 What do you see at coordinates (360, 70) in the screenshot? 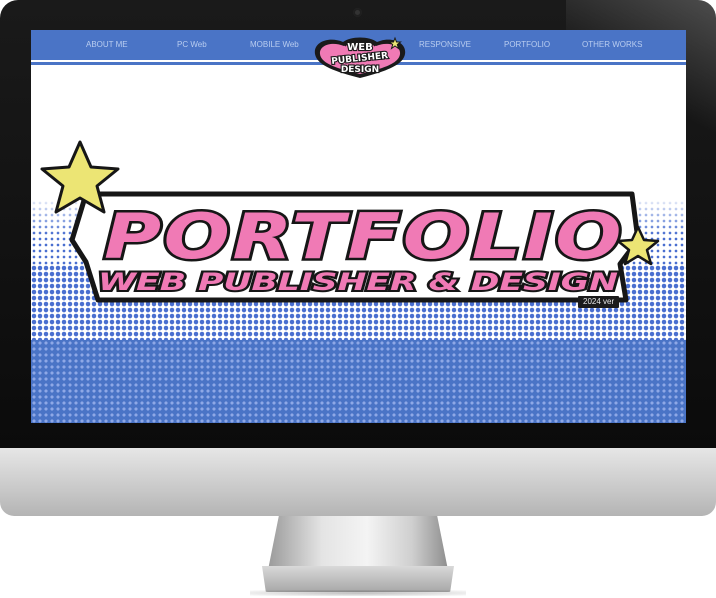
I see `logo-line-3: DESIGN` at bounding box center [360, 70].